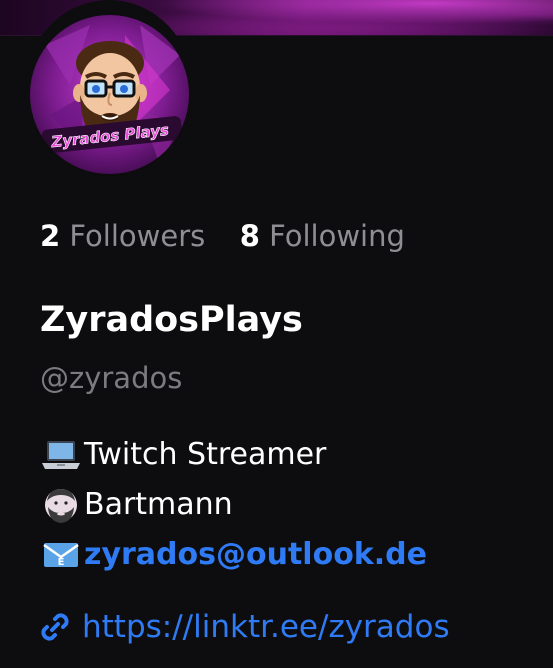  I want to click on followers-count: 2, so click(50, 236).